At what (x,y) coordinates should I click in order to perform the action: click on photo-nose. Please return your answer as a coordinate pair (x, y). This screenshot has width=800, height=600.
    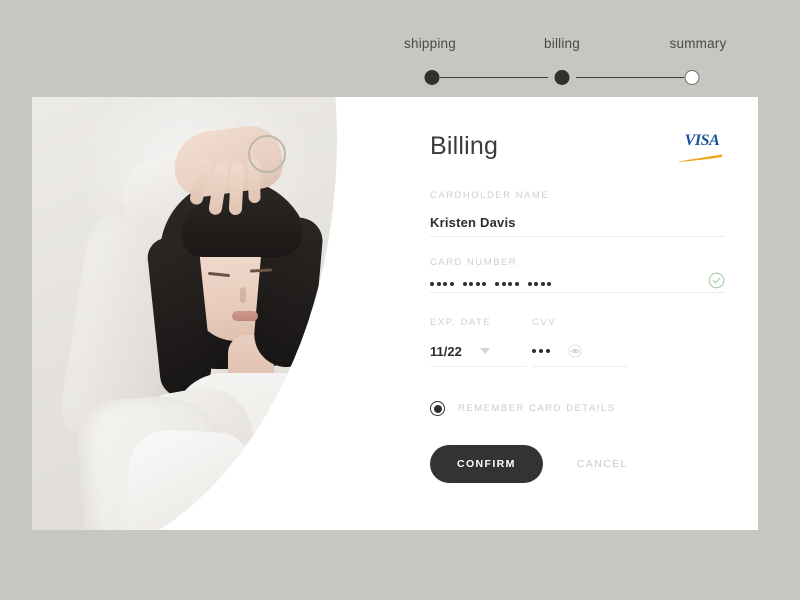
    Looking at the image, I should click on (243, 295).